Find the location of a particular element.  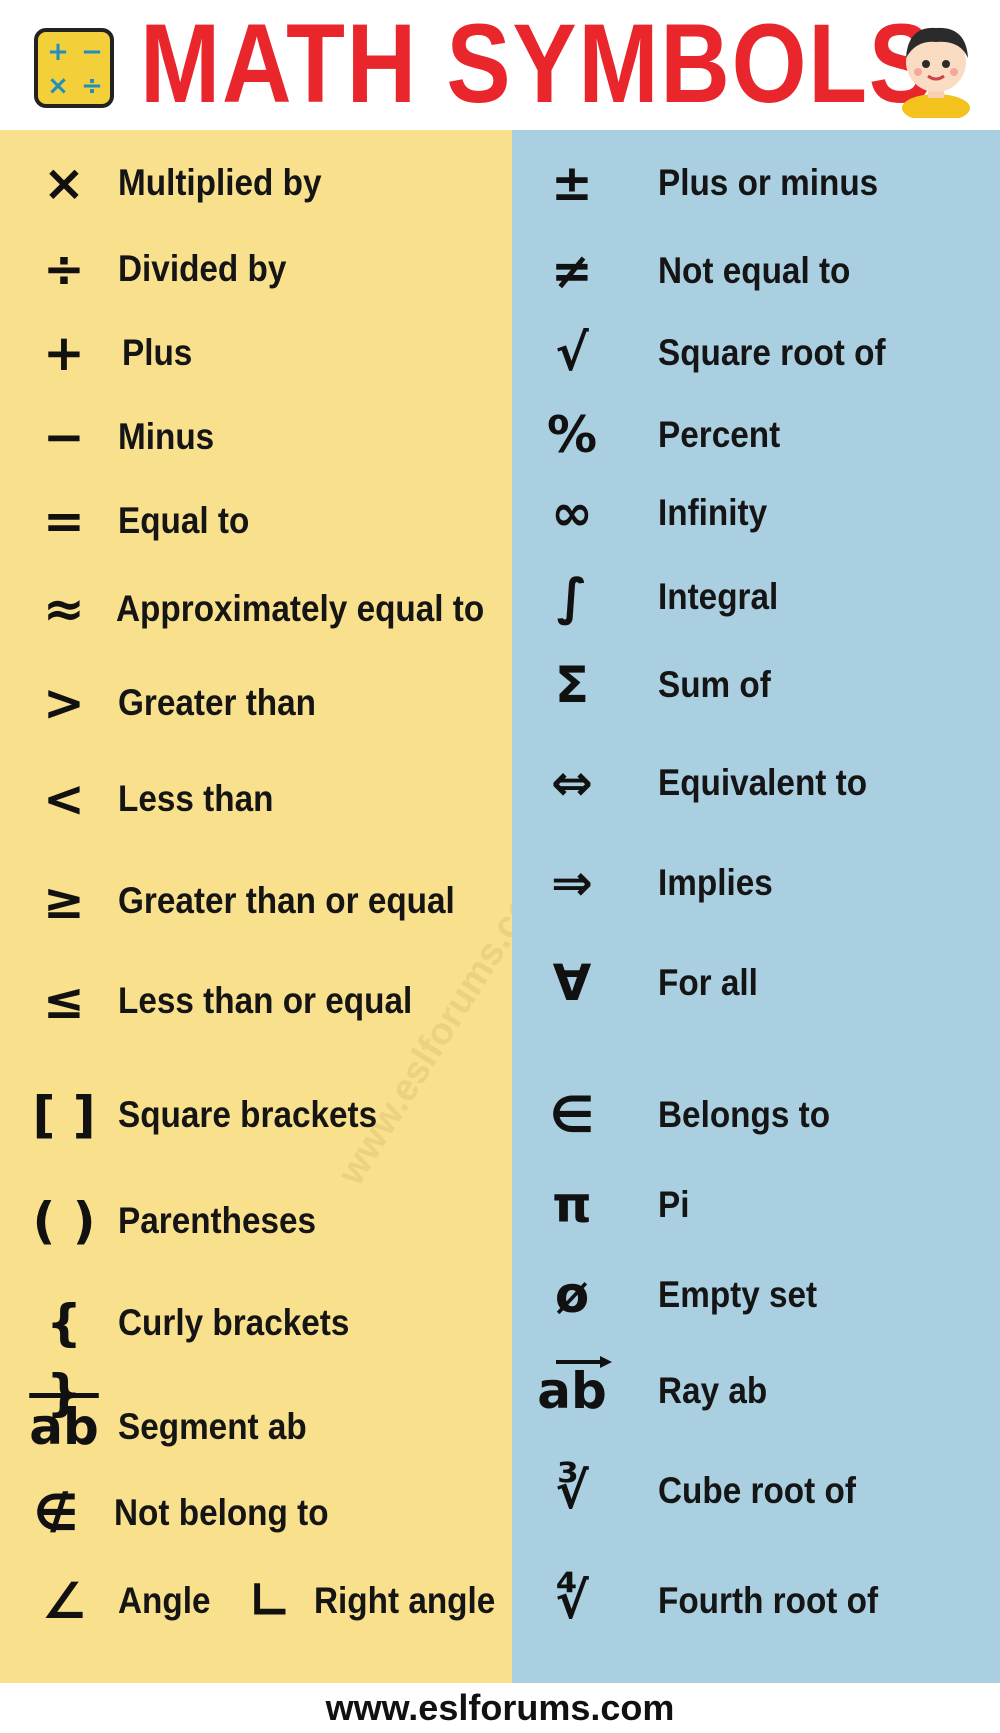

symbol-row: ∉ Not belong to is located at coordinates (256, 1513).